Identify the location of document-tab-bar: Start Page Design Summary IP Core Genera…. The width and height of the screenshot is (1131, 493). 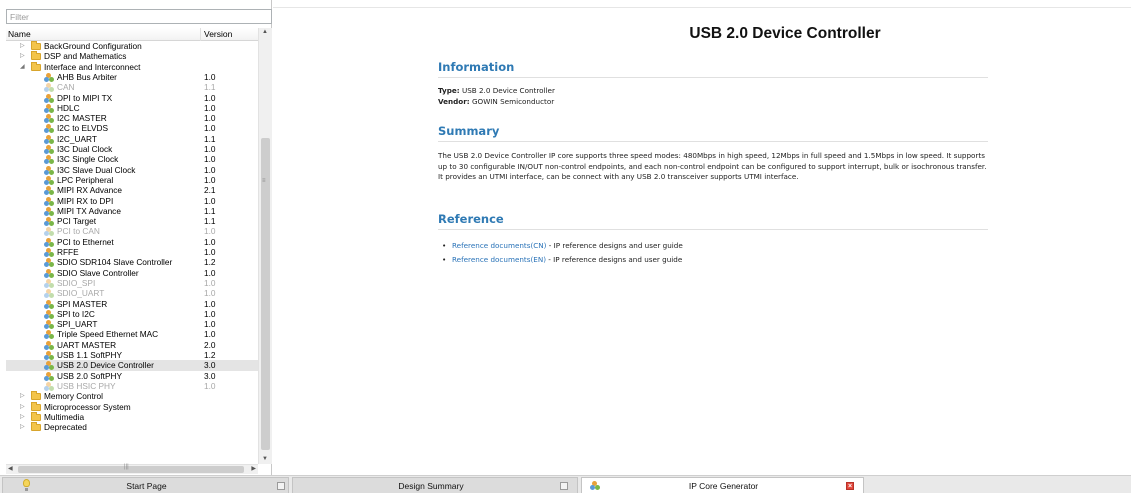
(565, 484).